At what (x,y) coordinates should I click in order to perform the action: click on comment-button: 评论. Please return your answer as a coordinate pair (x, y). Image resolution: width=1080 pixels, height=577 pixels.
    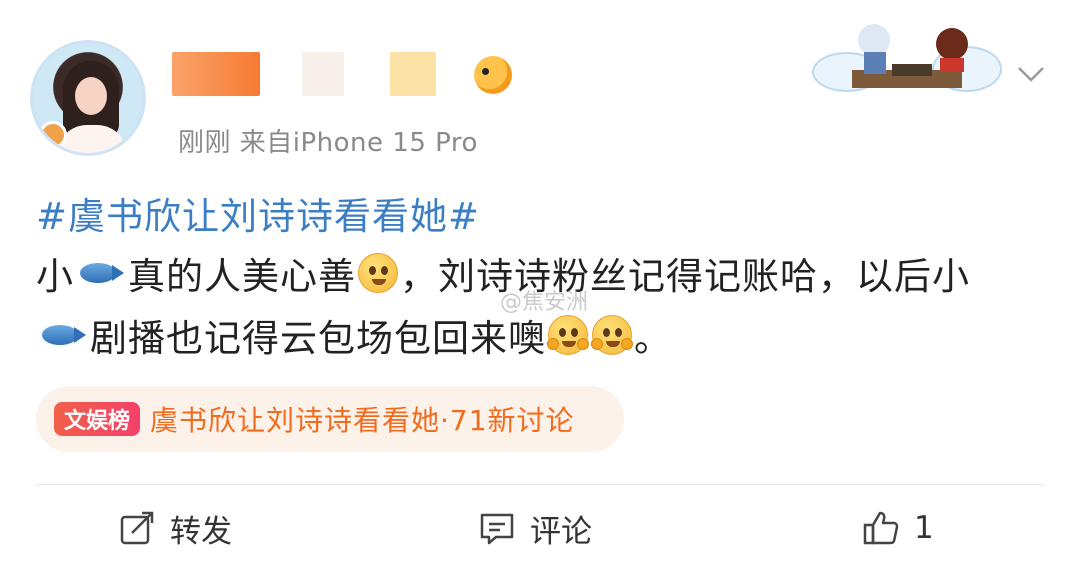
    Looking at the image, I should click on (535, 528).